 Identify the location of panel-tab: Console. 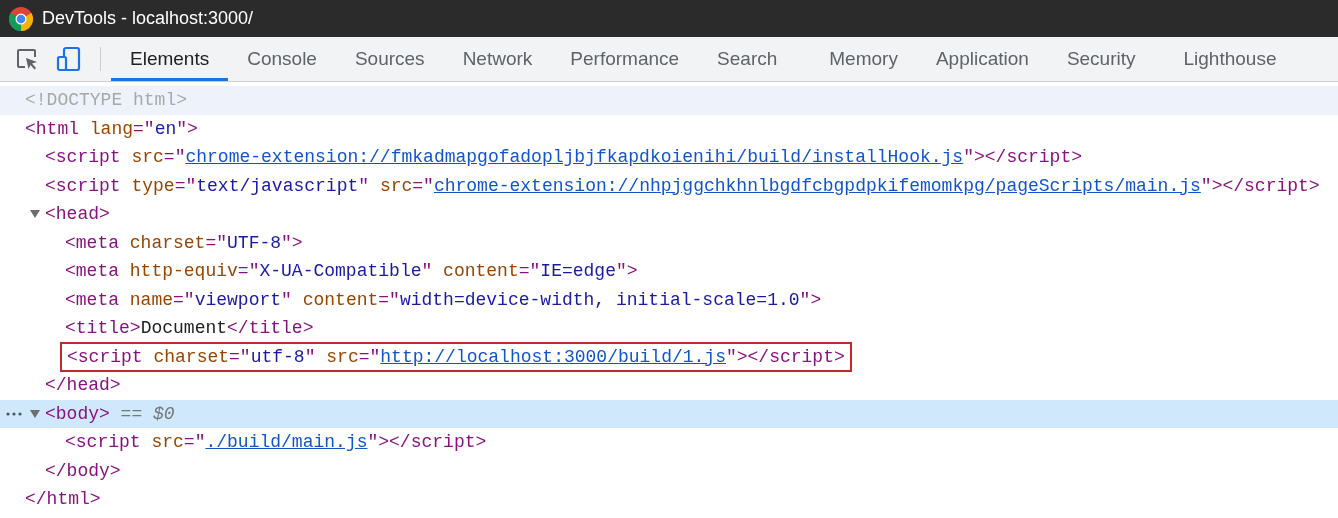
(282, 59).